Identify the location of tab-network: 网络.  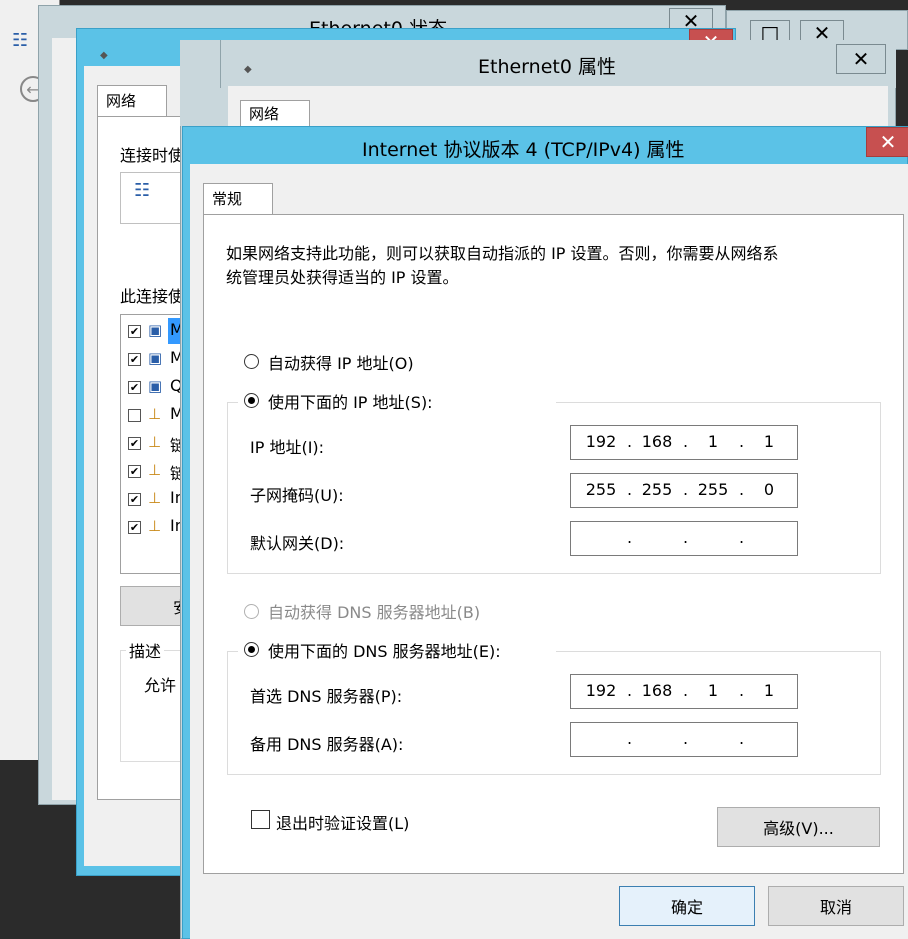
(132, 101).